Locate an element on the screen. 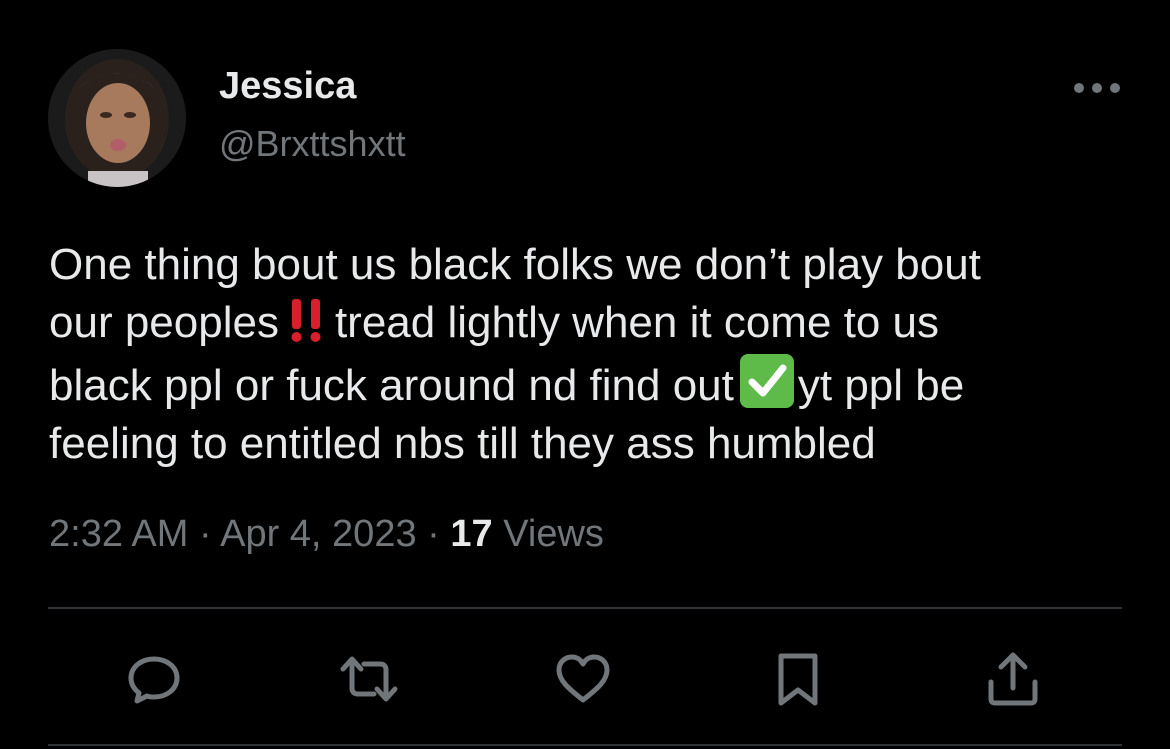 The image size is (1170, 749). reply-button is located at coordinates (154, 679).